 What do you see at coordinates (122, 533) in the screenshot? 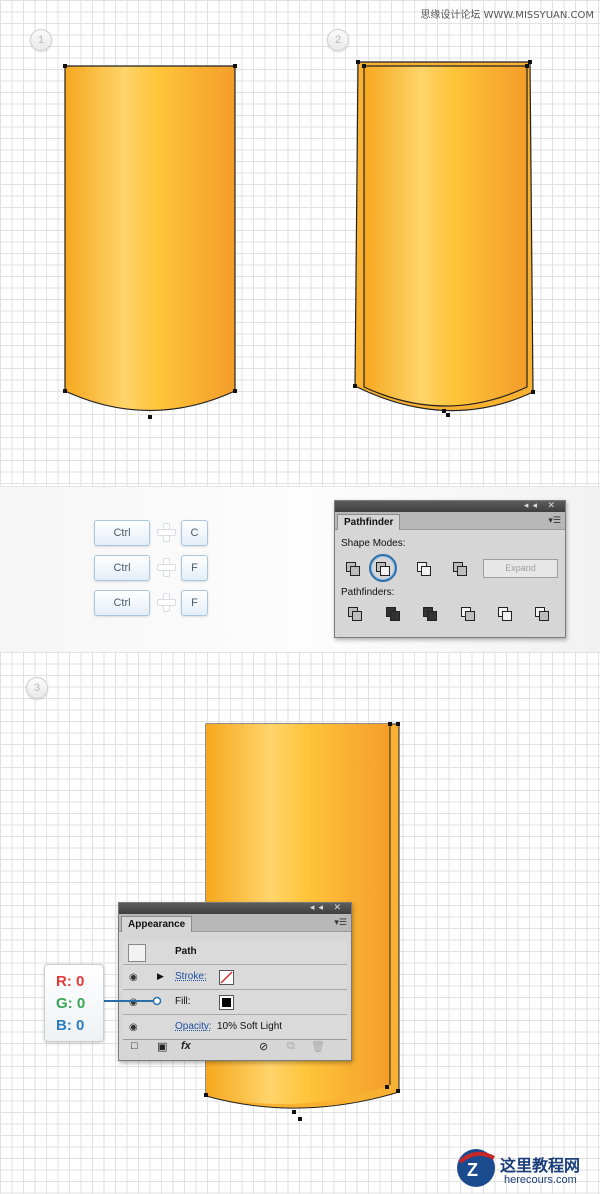
I see `key-ctrl-1: Ctrl` at bounding box center [122, 533].